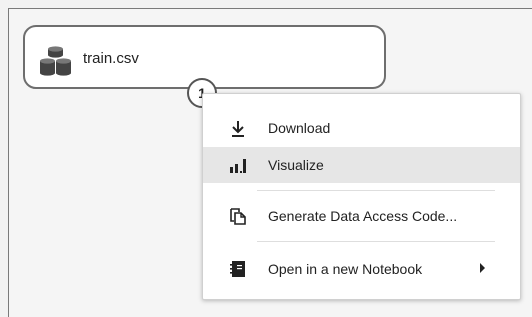  Describe the element at coordinates (237, 269) in the screenshot. I see `notebook-icon` at that location.